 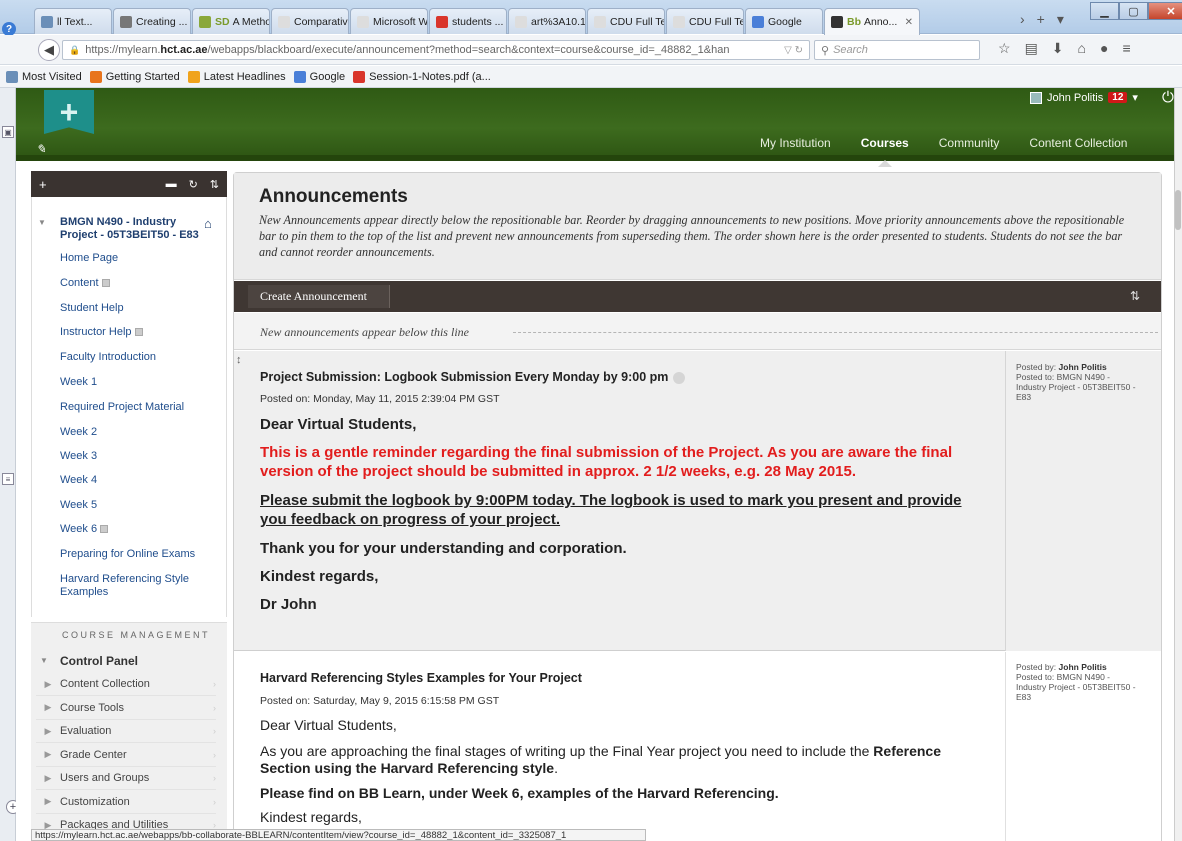 I want to click on control-panel-item: ▶ Grade Center ›, so click(x=126, y=755).